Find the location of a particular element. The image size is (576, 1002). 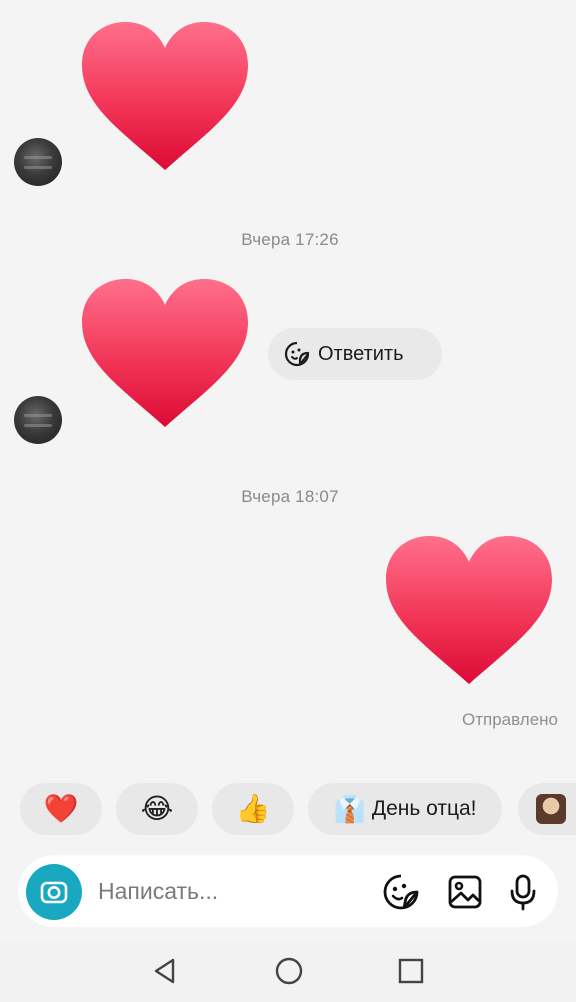

camera-icon is located at coordinates (54, 892).